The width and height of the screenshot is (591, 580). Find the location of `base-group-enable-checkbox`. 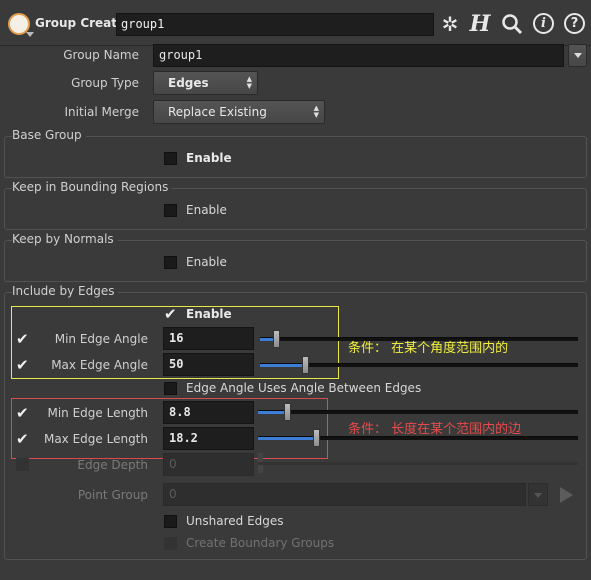

base-group-enable-checkbox is located at coordinates (170, 158).